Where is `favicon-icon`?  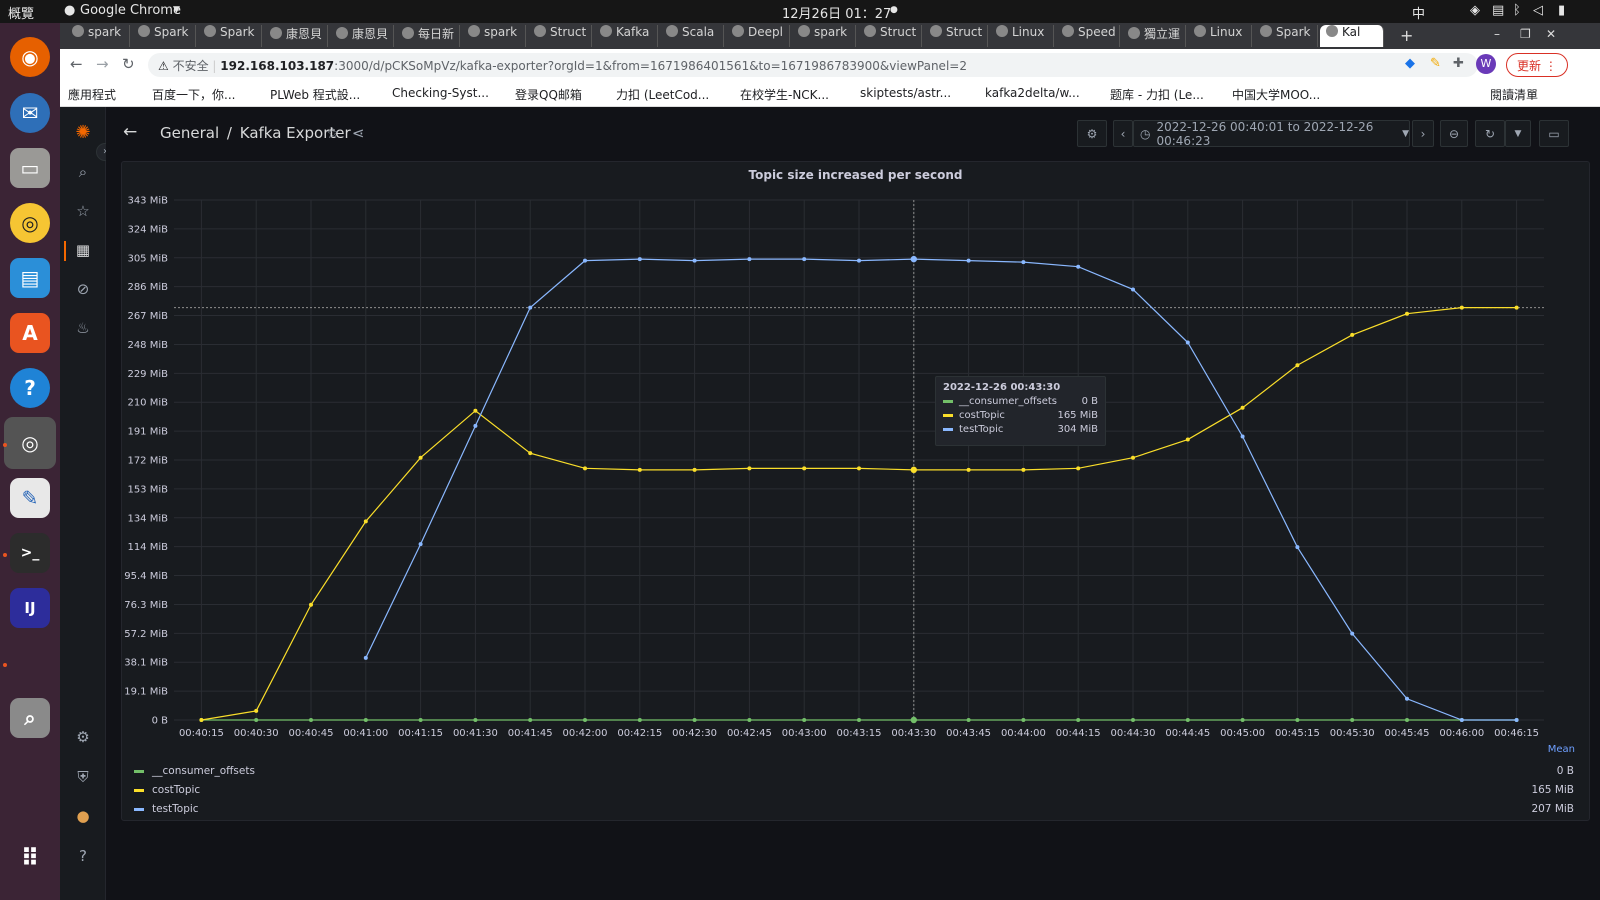
favicon-icon is located at coordinates (1266, 31).